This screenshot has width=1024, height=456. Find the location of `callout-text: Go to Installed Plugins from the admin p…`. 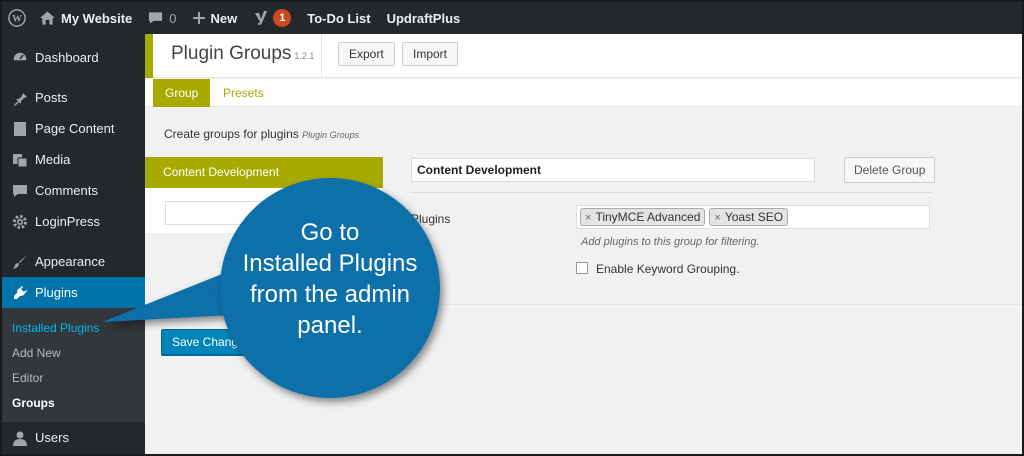

callout-text: Go to Installed Plugins from the admin p… is located at coordinates (330, 279).